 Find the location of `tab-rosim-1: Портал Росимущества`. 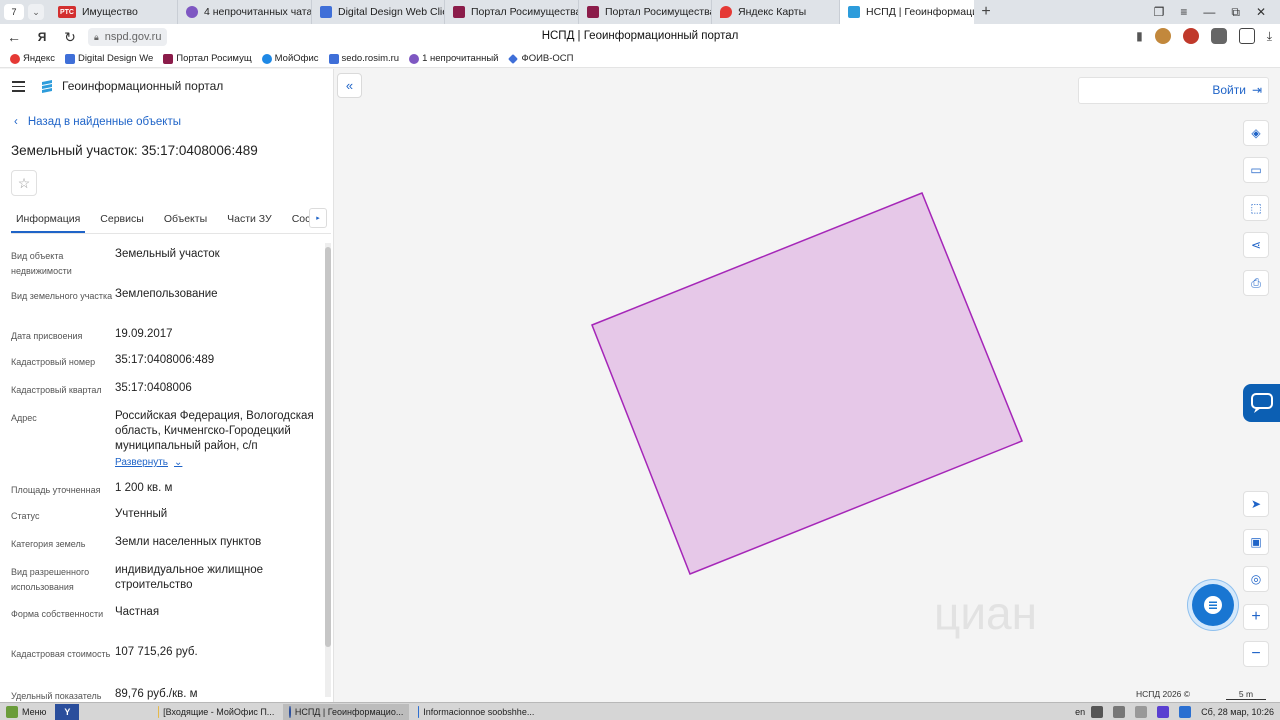

tab-rosim-1: Портал Росимущества is located at coordinates (512, 12).